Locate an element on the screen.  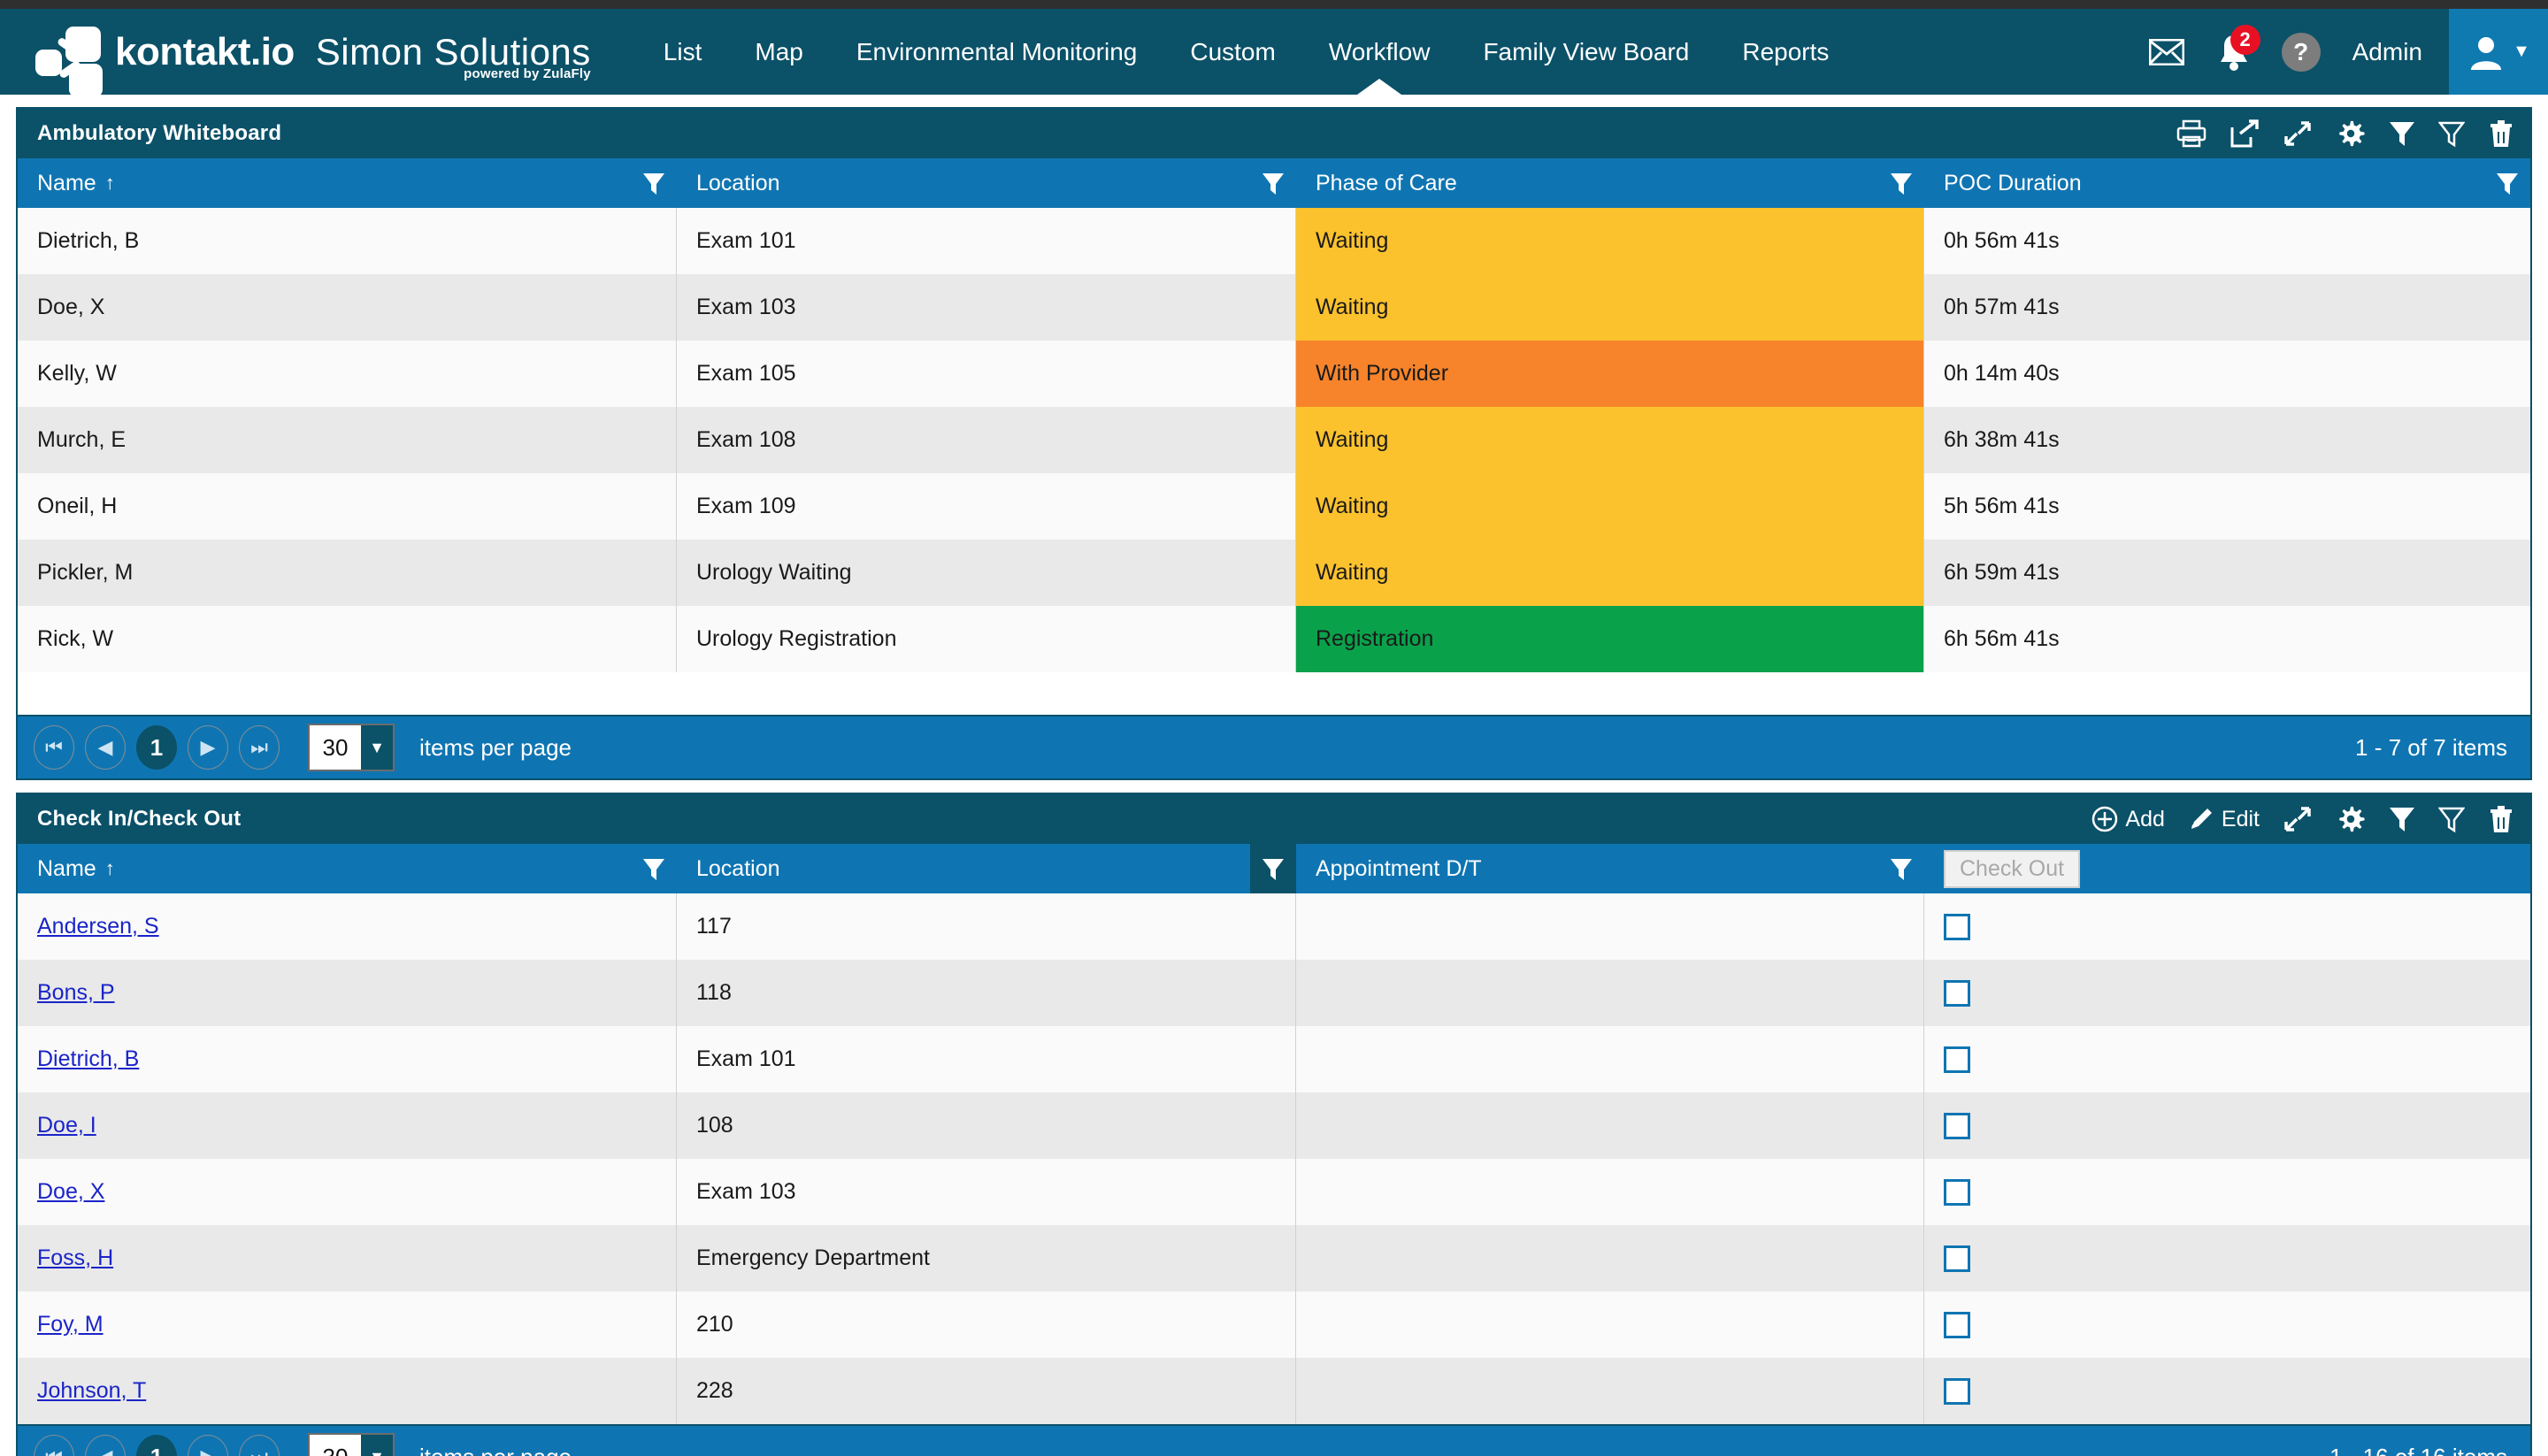
table-row: Doe, X Exam 103 Waiting 0h 57m 41s is located at coordinates (1274, 307).